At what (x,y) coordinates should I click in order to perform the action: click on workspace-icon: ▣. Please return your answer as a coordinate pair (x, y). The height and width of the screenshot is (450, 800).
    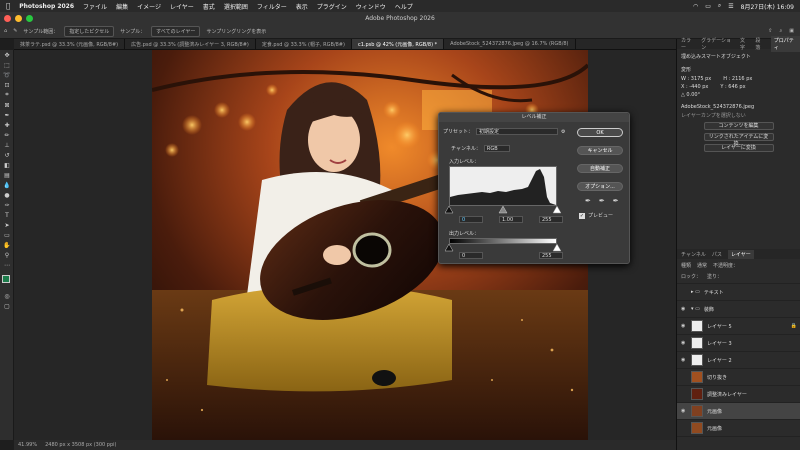
    Looking at the image, I should click on (791, 31).